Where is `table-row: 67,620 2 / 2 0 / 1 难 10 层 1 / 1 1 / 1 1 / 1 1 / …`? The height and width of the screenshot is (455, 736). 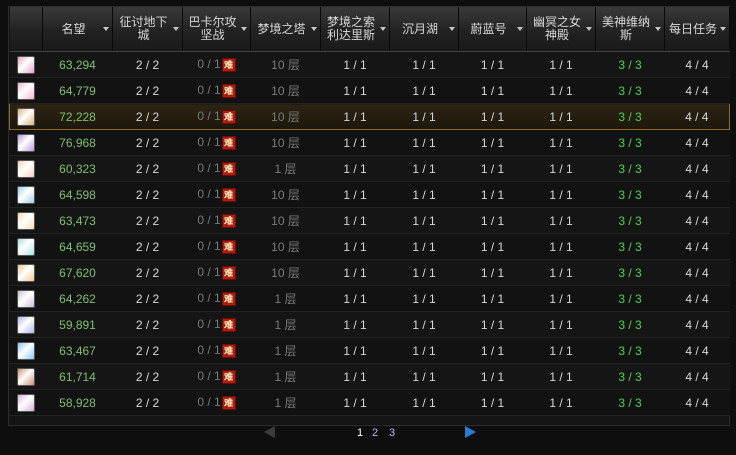
table-row: 67,620 2 / 2 0 / 1 难 10 层 1 / 1 1 / 1 1 / 1 1 / … is located at coordinates (369, 272).